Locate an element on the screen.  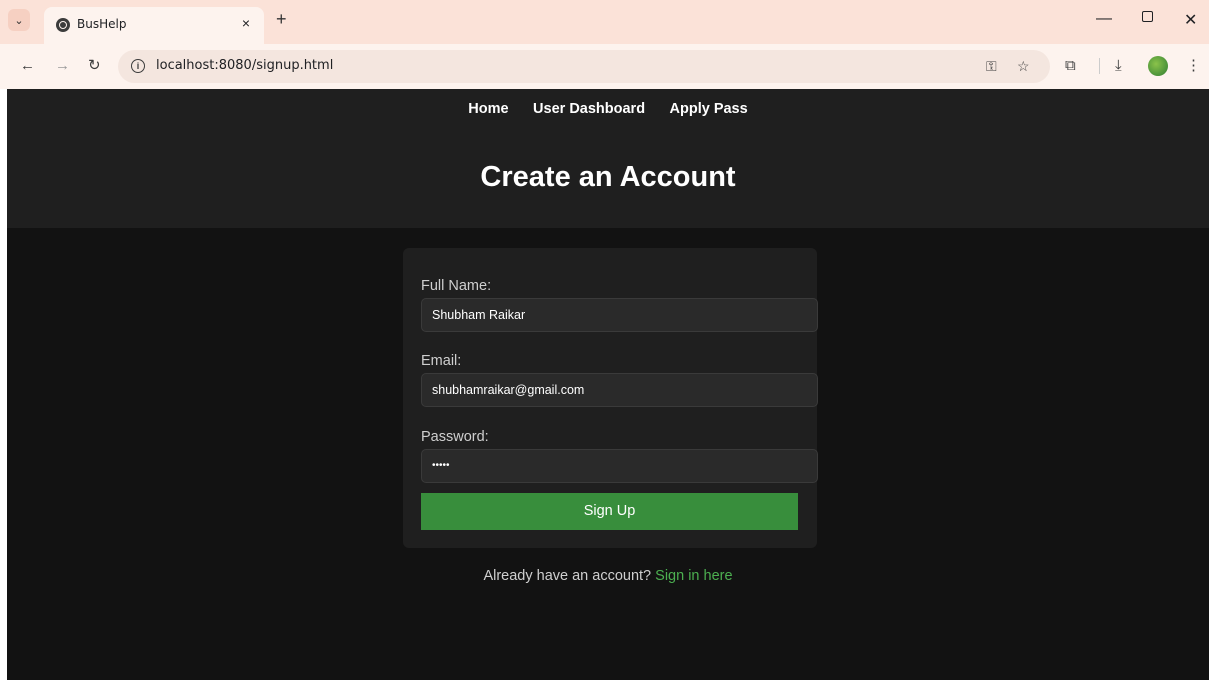
password-input: ••••• is located at coordinates (619, 466).